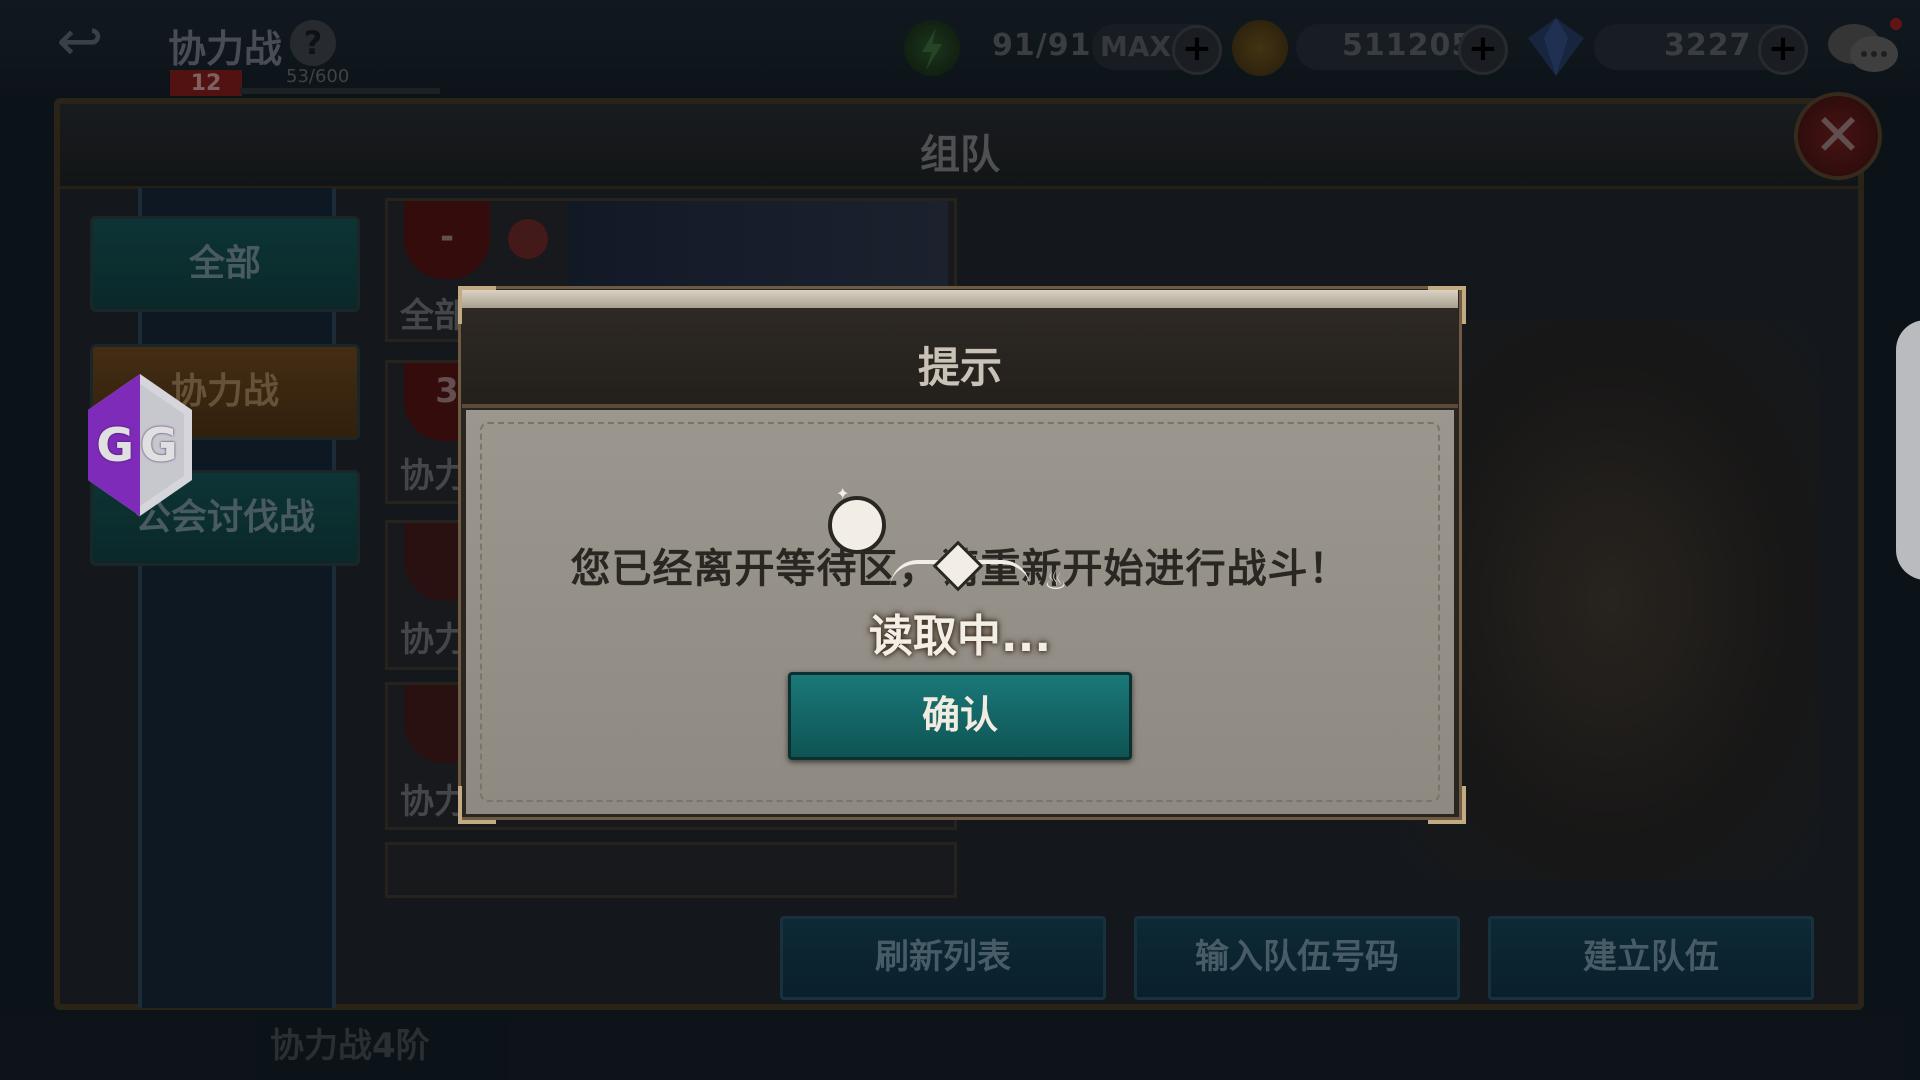  Describe the element at coordinates (960, 716) in the screenshot. I see `confirm-button: 确认` at that location.